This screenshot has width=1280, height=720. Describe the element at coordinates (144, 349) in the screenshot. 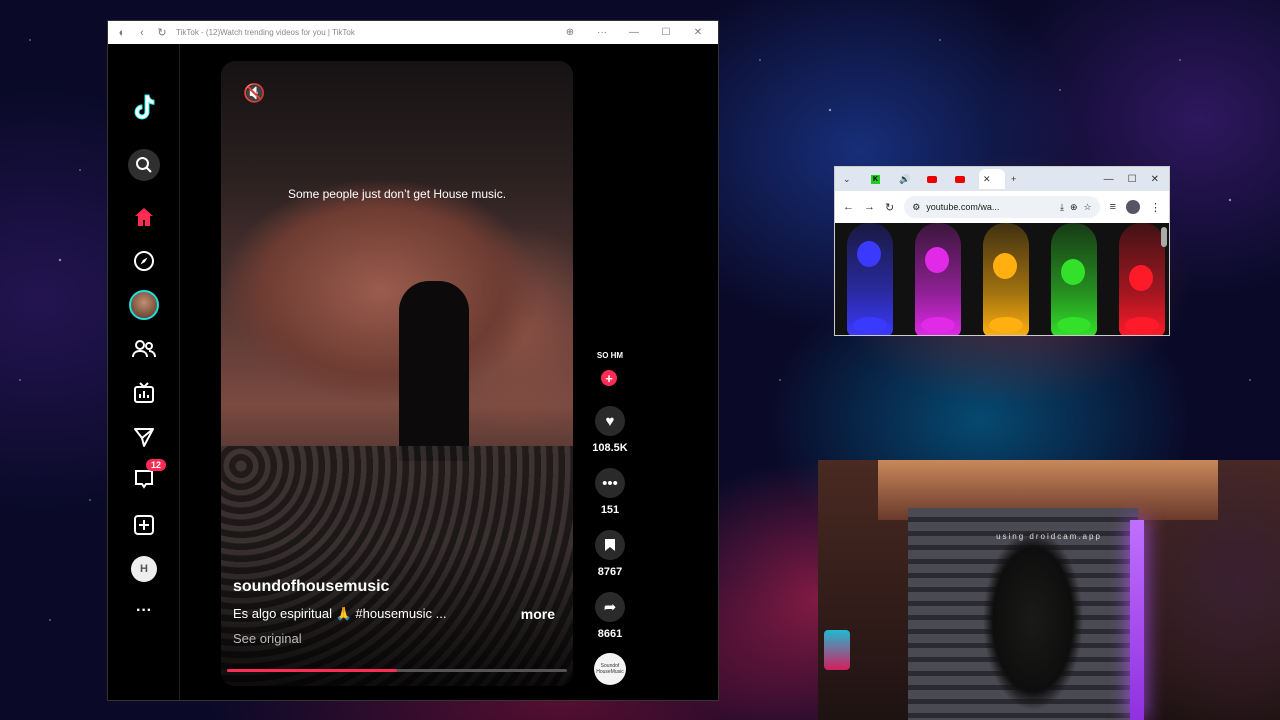

I see `friends-icon` at that location.